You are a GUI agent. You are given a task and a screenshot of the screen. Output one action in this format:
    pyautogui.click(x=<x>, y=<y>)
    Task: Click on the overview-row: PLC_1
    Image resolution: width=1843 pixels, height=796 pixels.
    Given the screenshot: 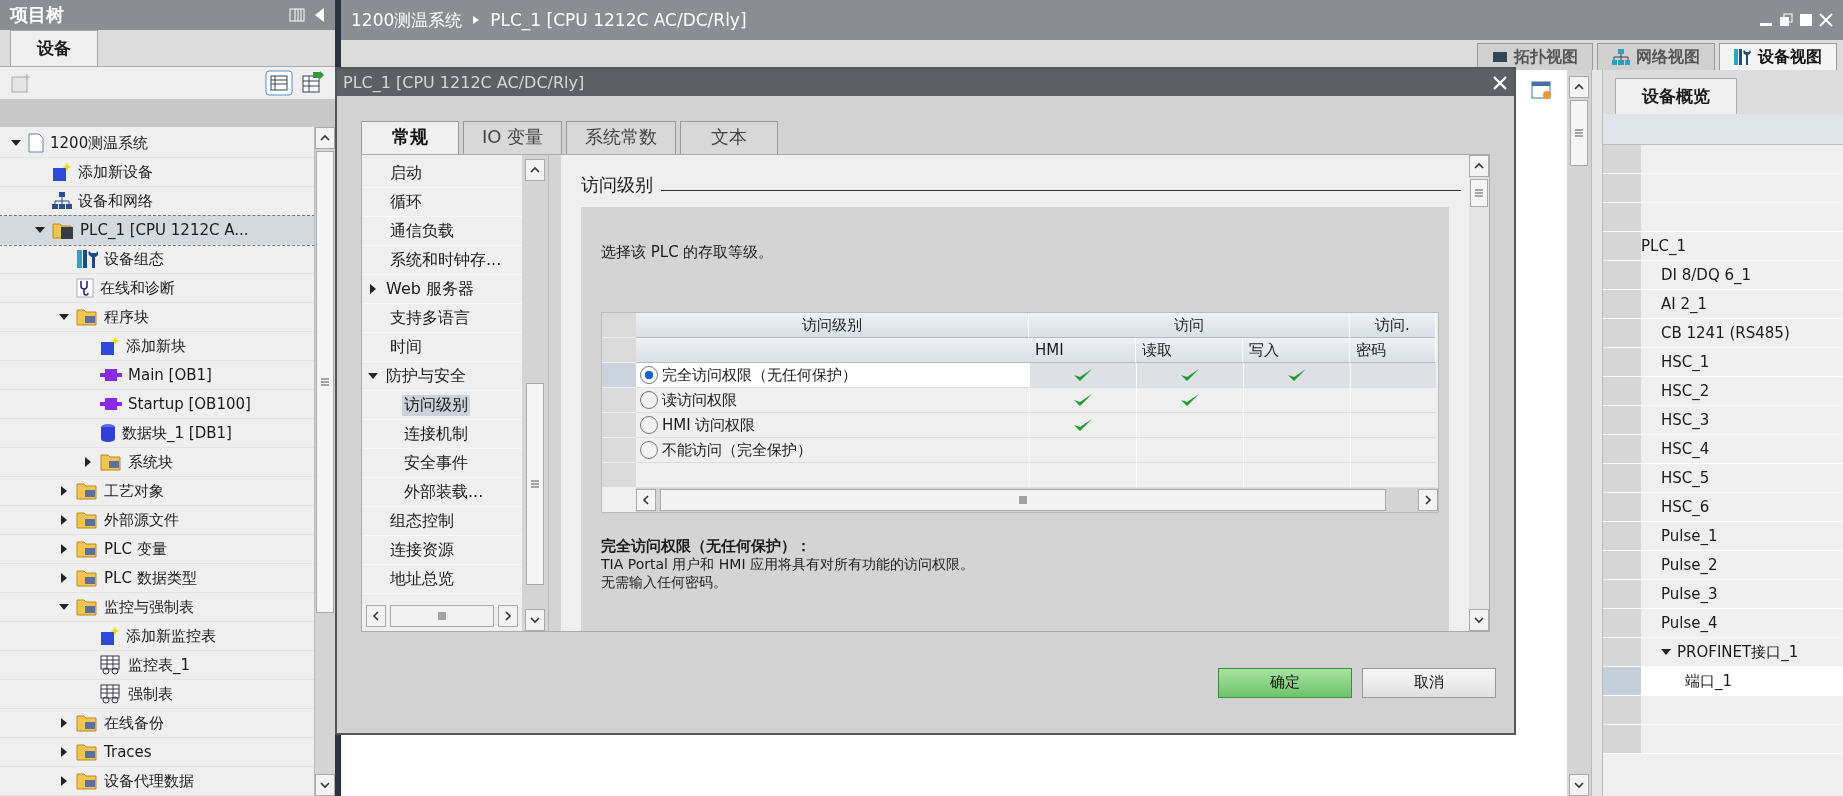 What is the action you would take?
    pyautogui.click(x=1723, y=246)
    